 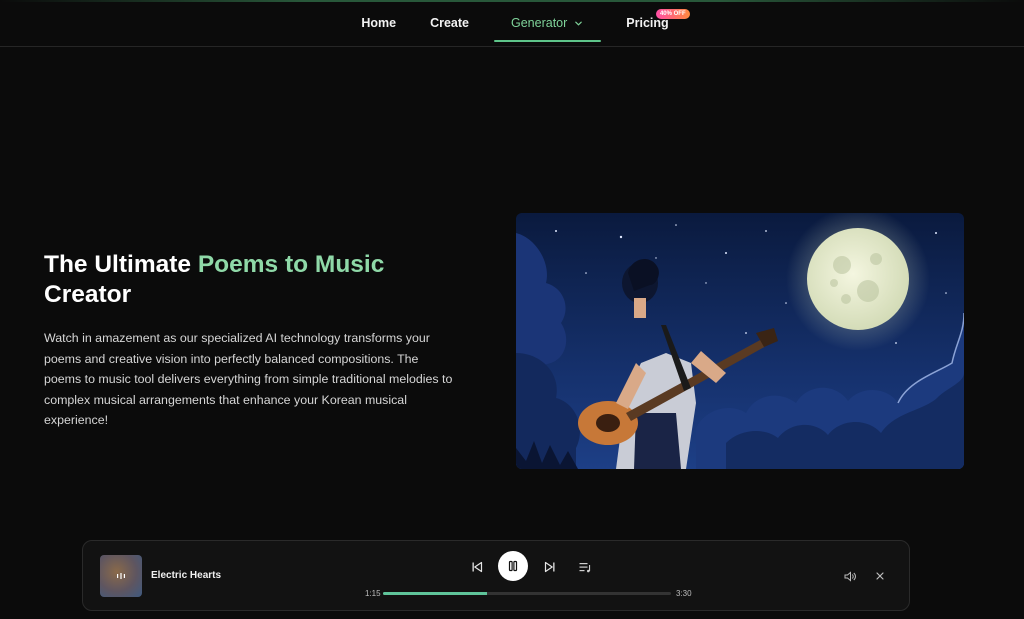 What do you see at coordinates (435, 593) in the screenshot?
I see `progress-fill` at bounding box center [435, 593].